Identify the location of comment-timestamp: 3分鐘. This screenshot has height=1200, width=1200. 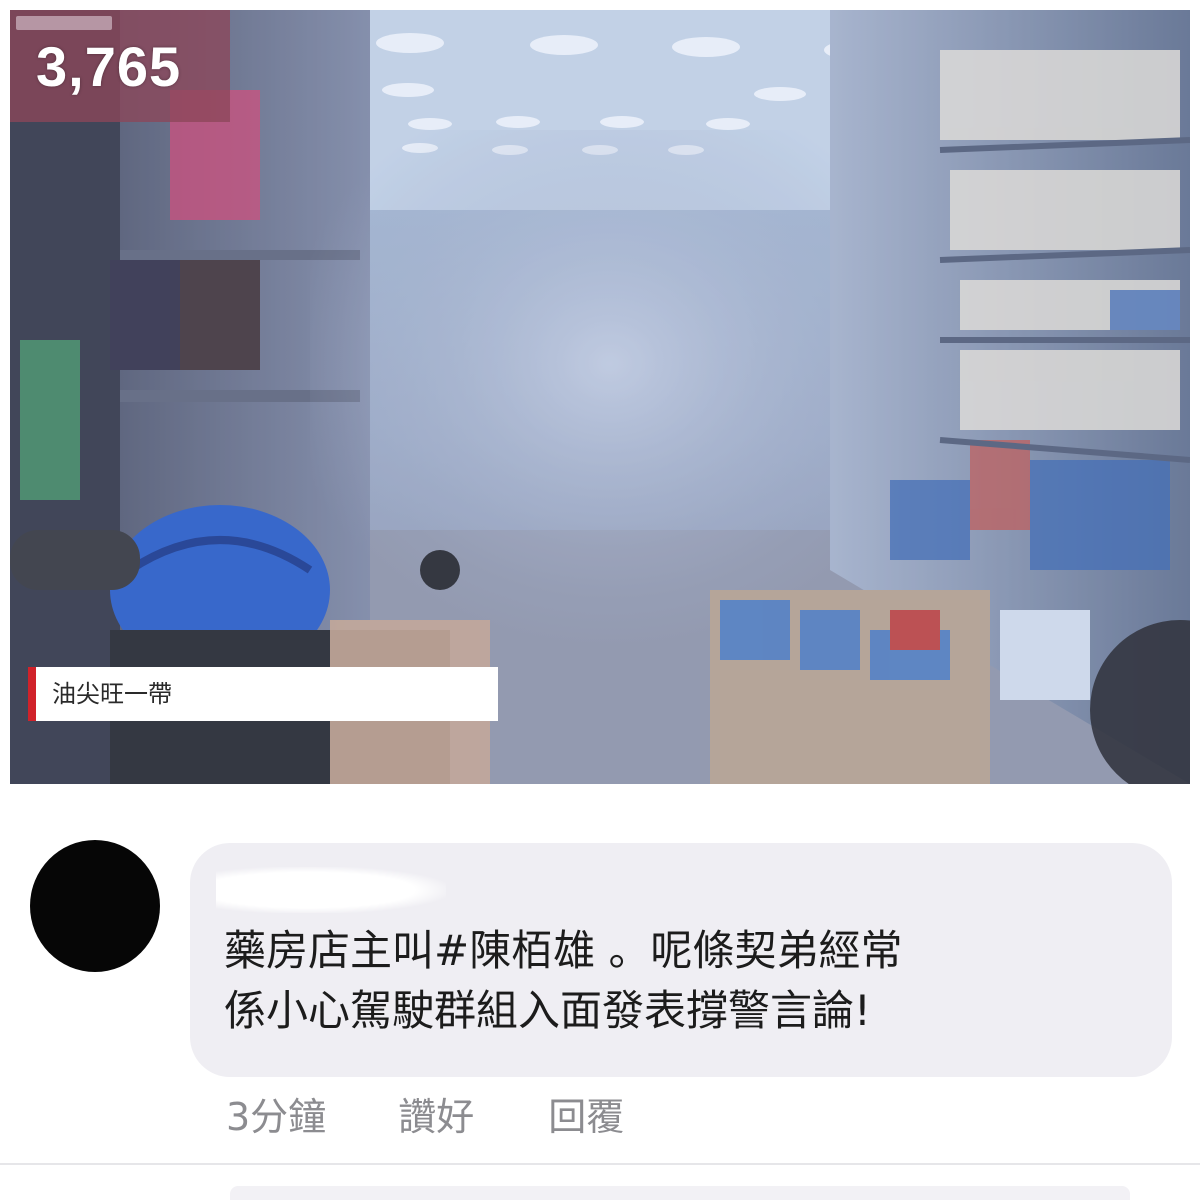
(276, 1113).